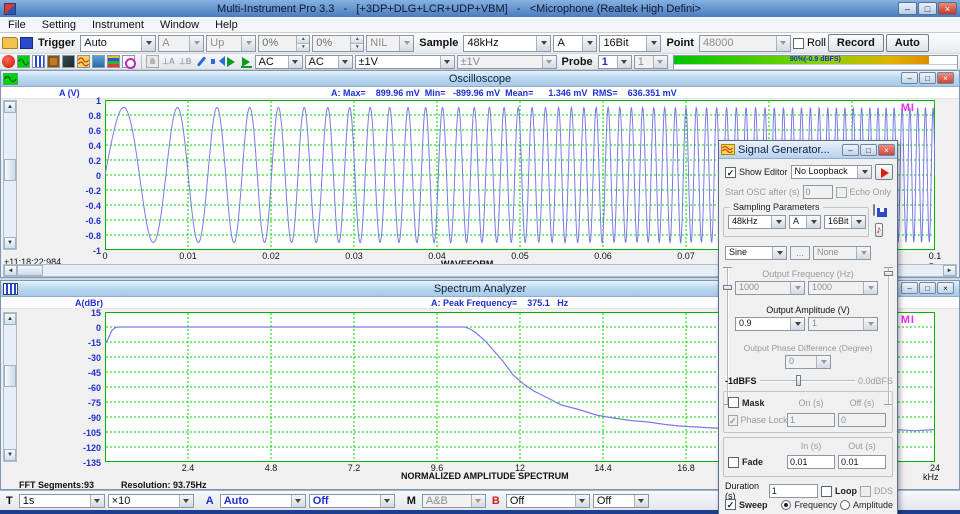 The image size is (960, 514). I want to click on mask-off-input: 0, so click(862, 420).